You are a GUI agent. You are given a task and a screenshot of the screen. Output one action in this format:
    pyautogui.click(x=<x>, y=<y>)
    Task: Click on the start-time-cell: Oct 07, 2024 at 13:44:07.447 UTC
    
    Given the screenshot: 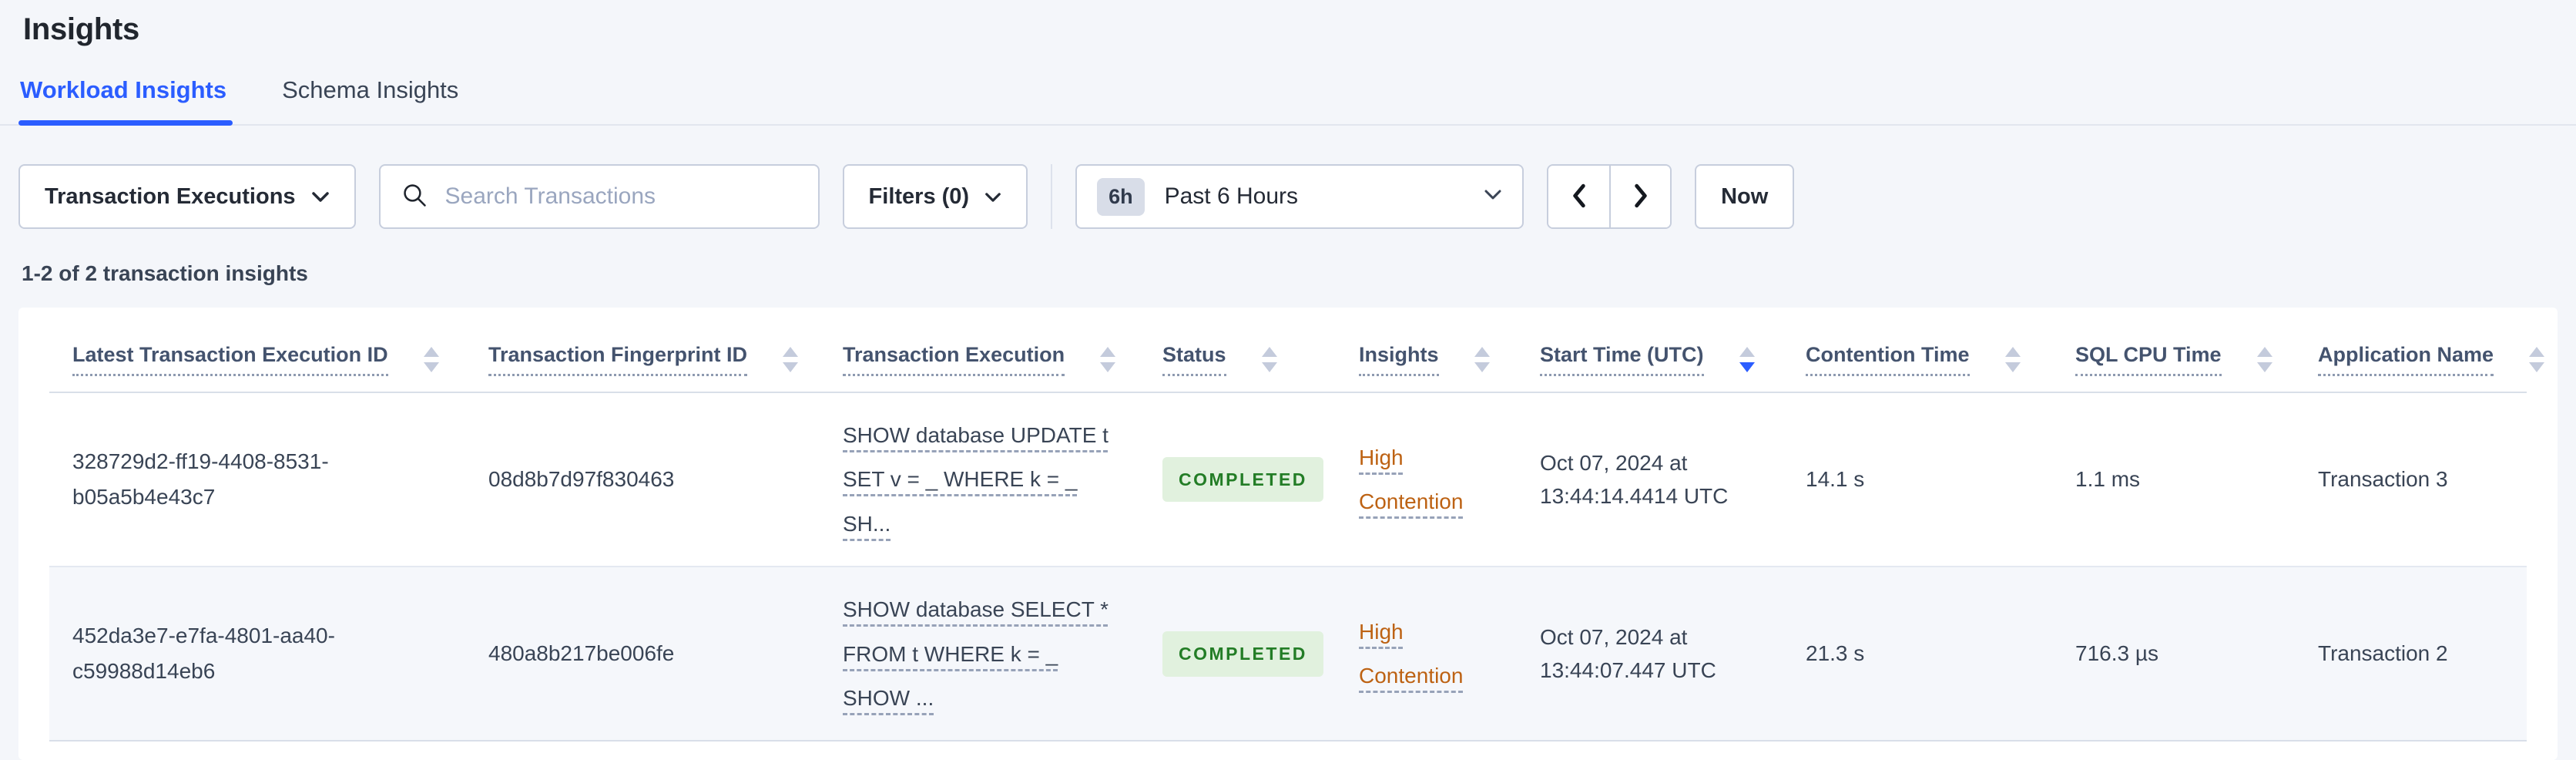 What is the action you would take?
    pyautogui.click(x=1628, y=653)
    